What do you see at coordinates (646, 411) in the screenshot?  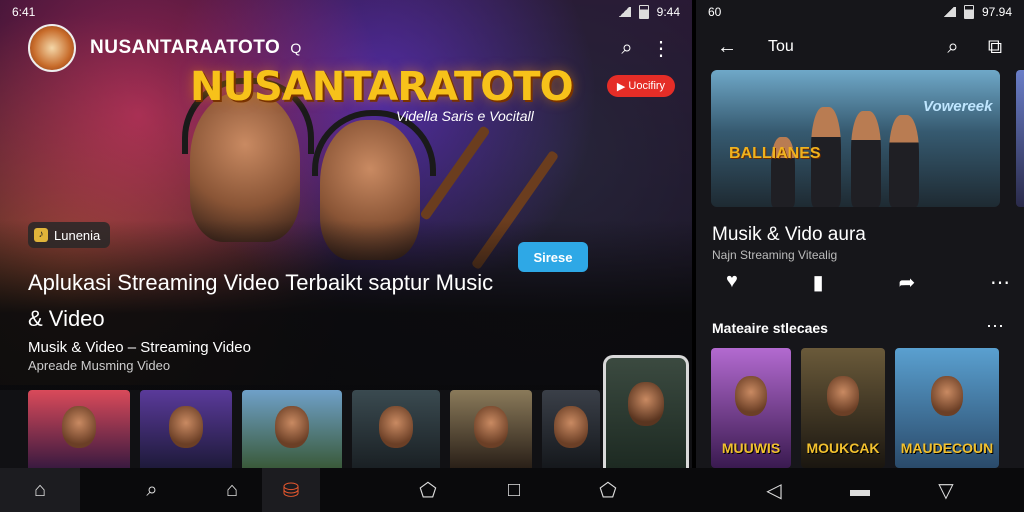 I see `phone-mockup` at bounding box center [646, 411].